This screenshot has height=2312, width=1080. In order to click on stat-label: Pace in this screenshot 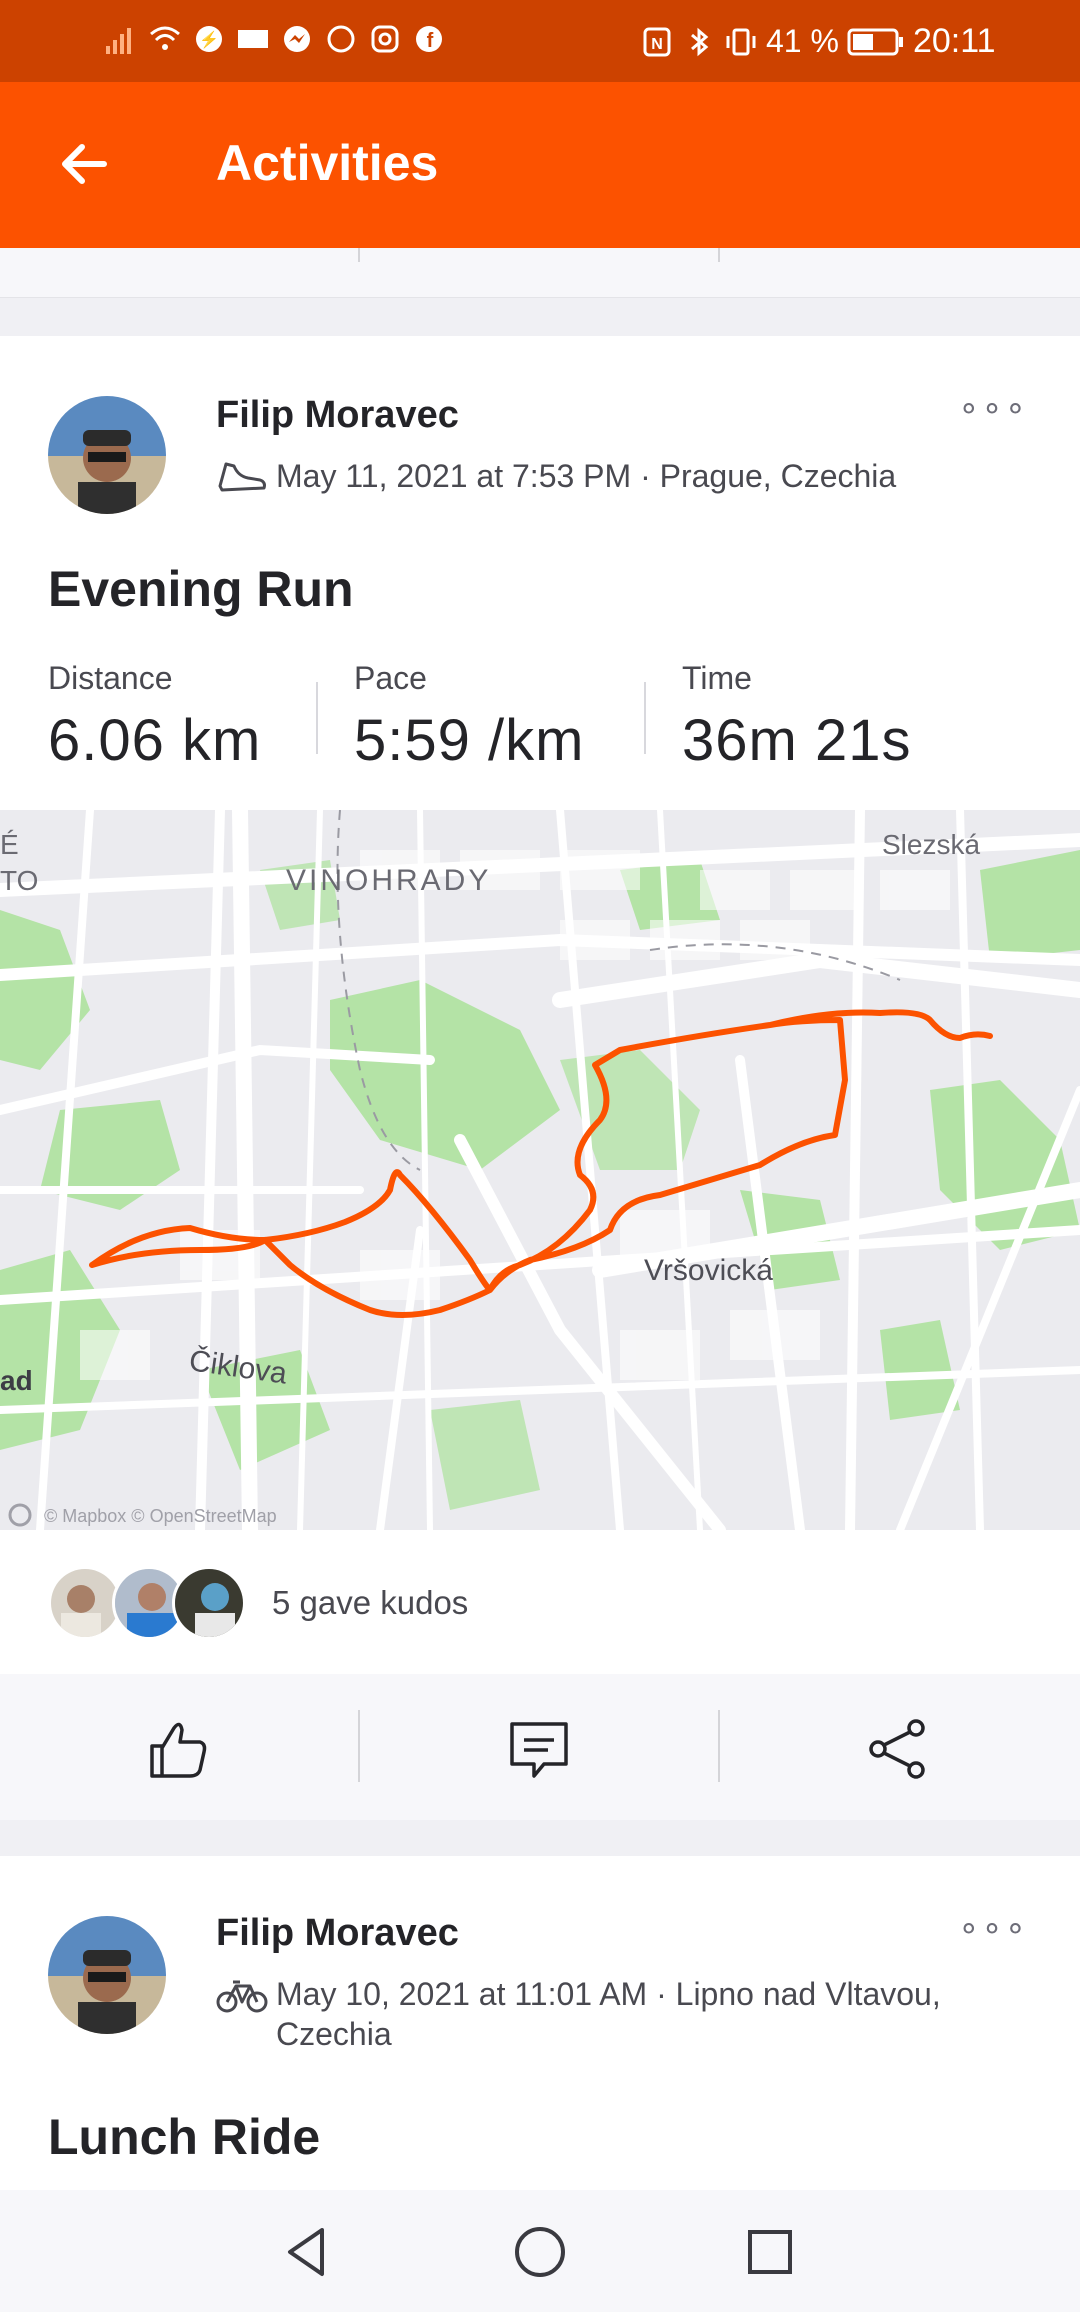, I will do `click(390, 678)`.